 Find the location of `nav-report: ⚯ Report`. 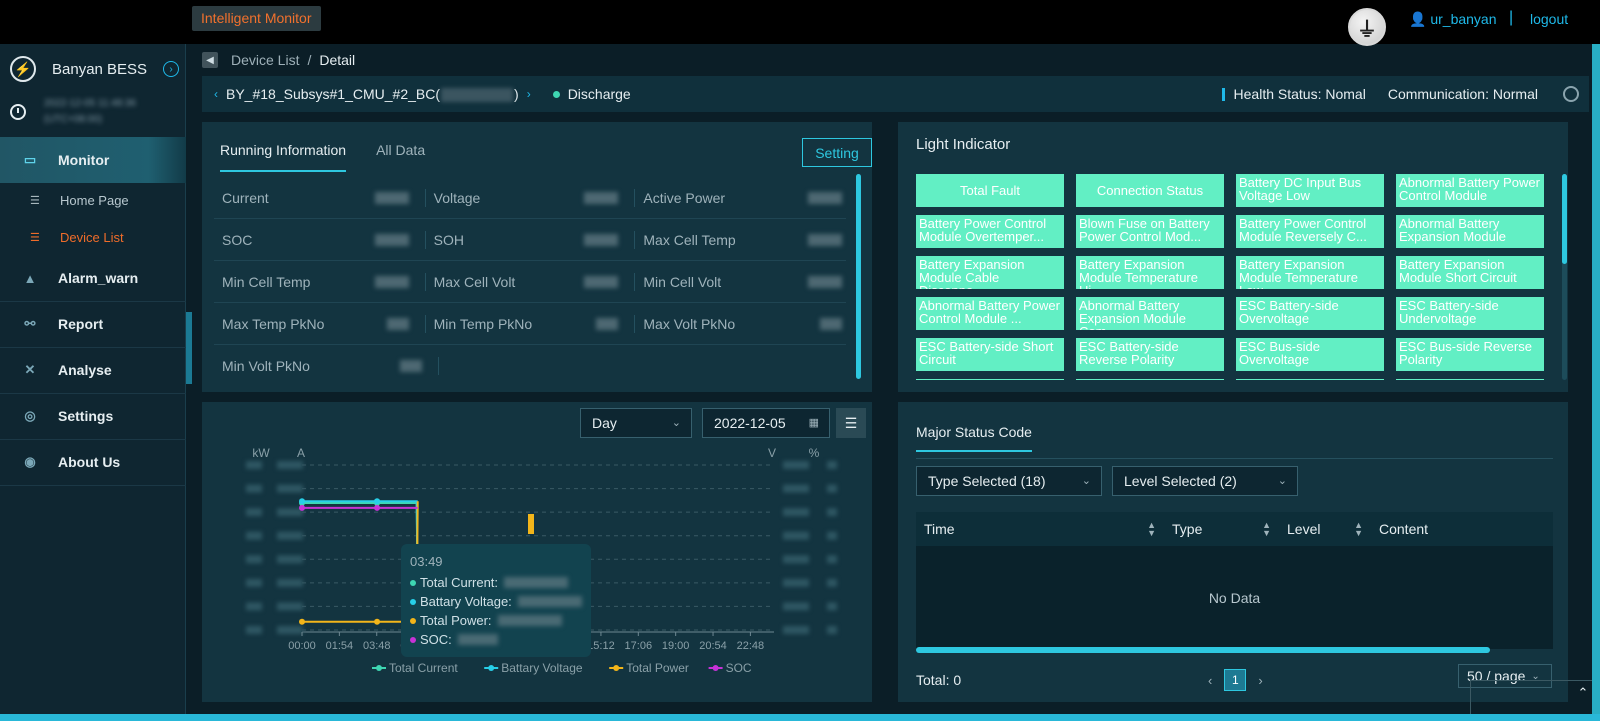

nav-report: ⚯ Report is located at coordinates (93, 324).